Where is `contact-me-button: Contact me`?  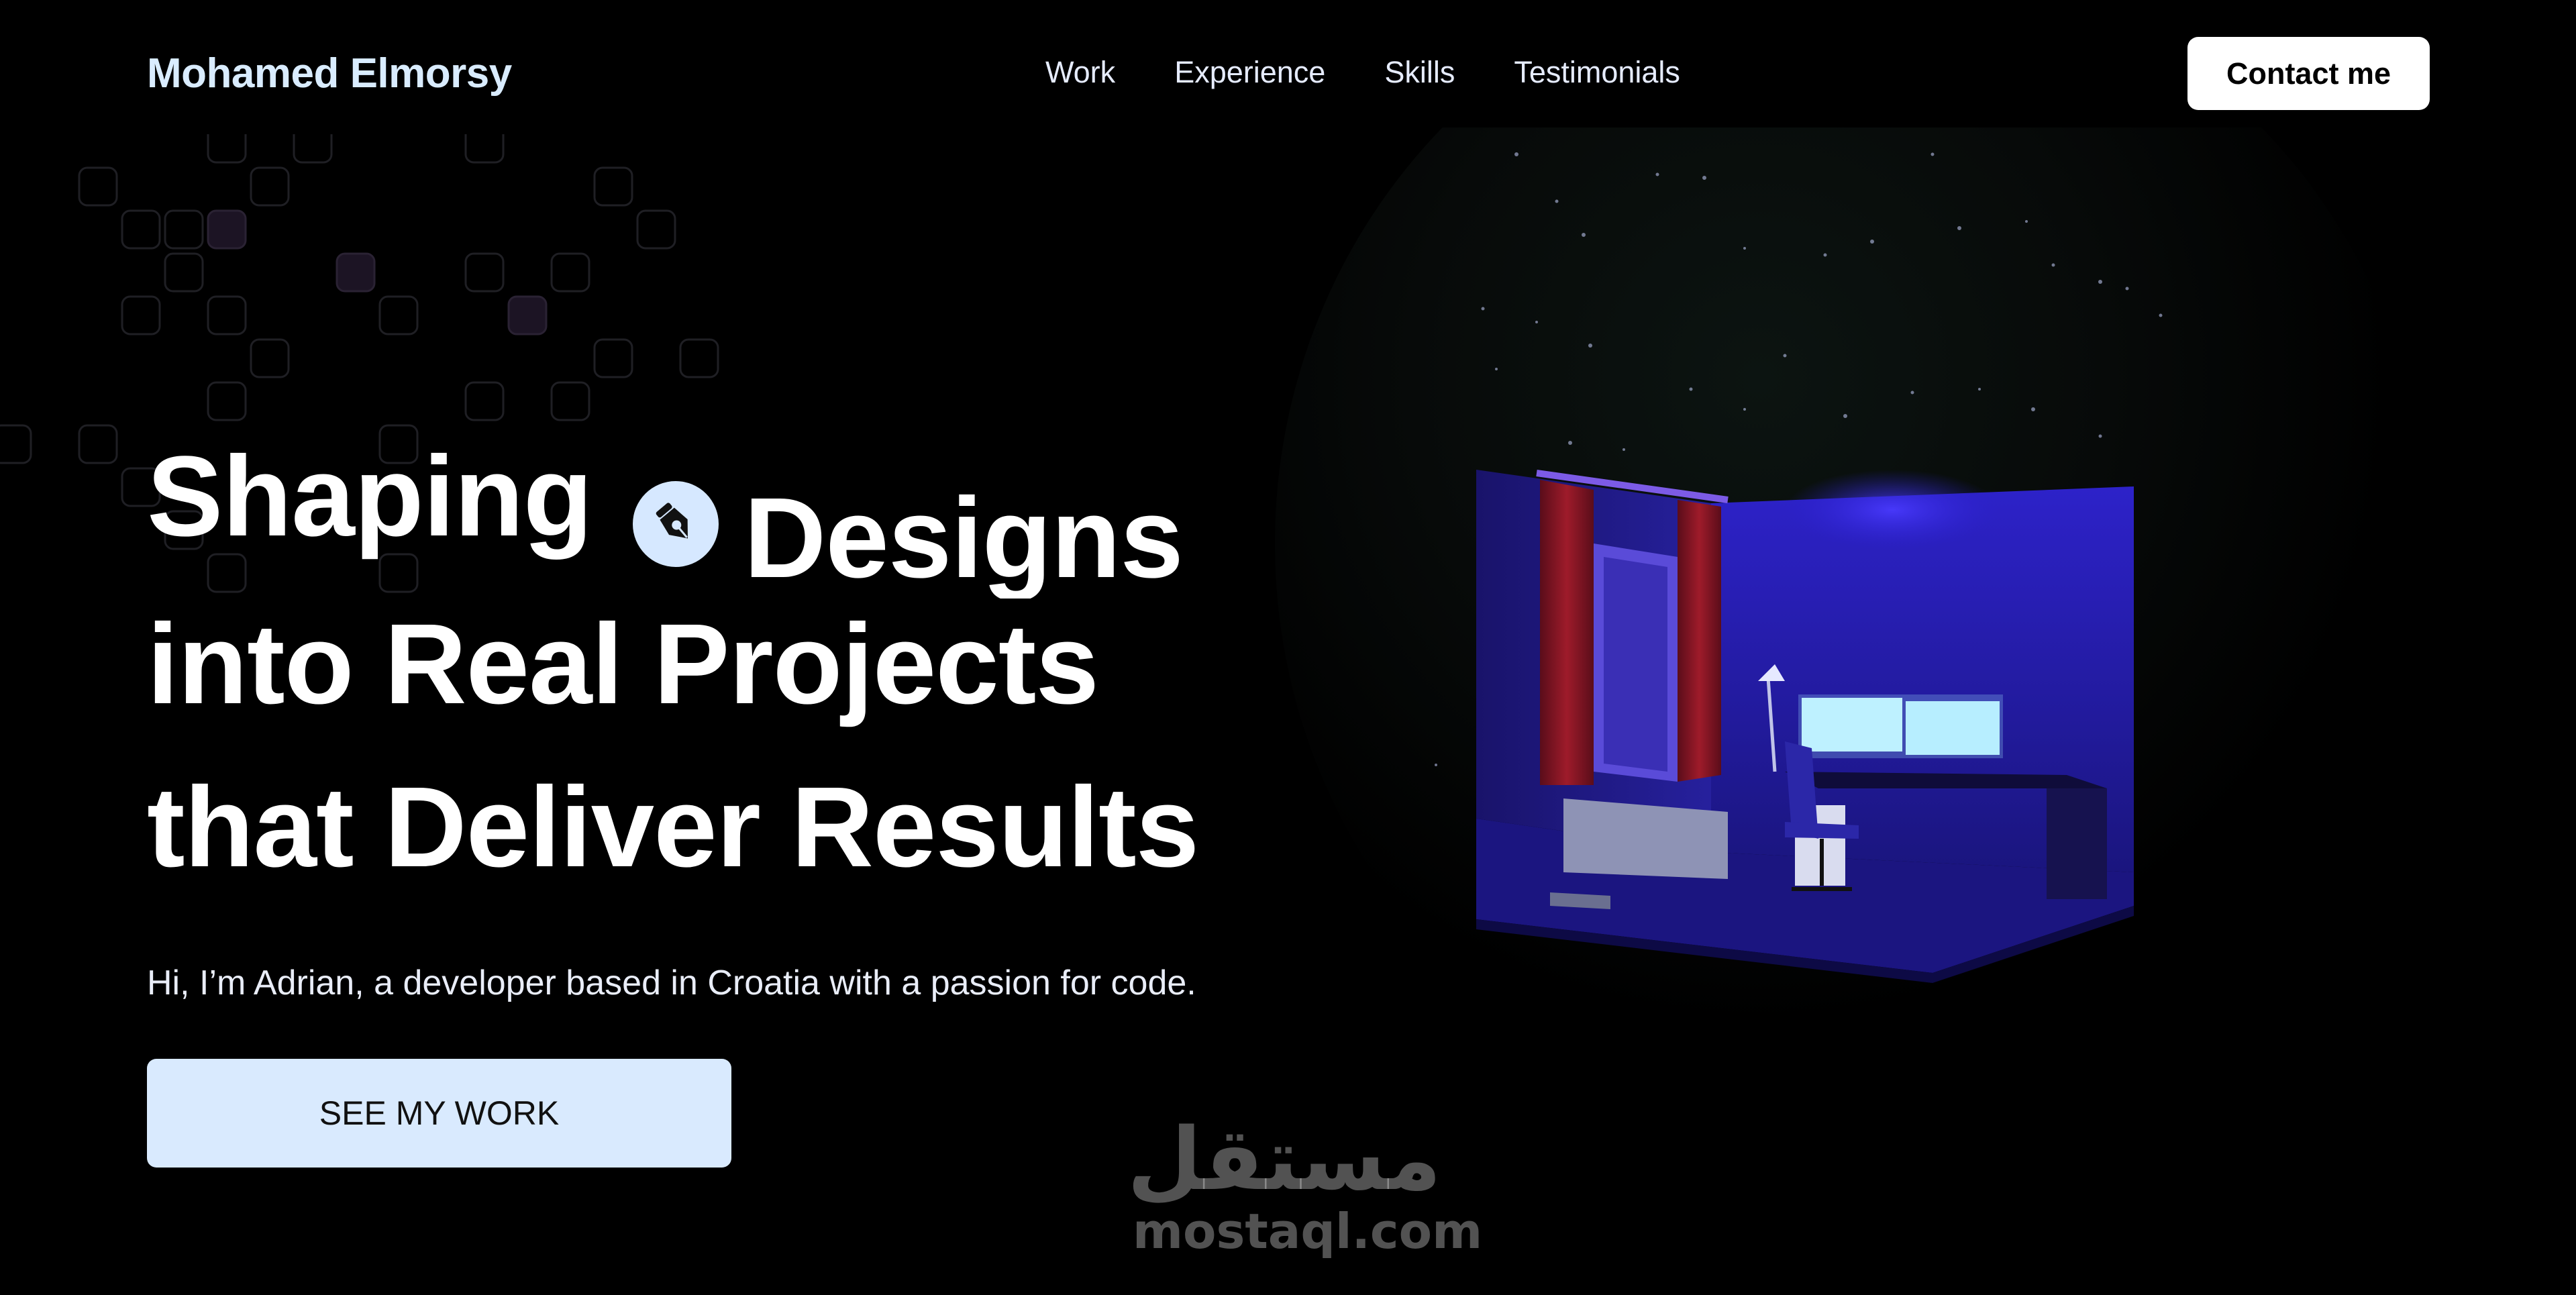 contact-me-button: Contact me is located at coordinates (2308, 73).